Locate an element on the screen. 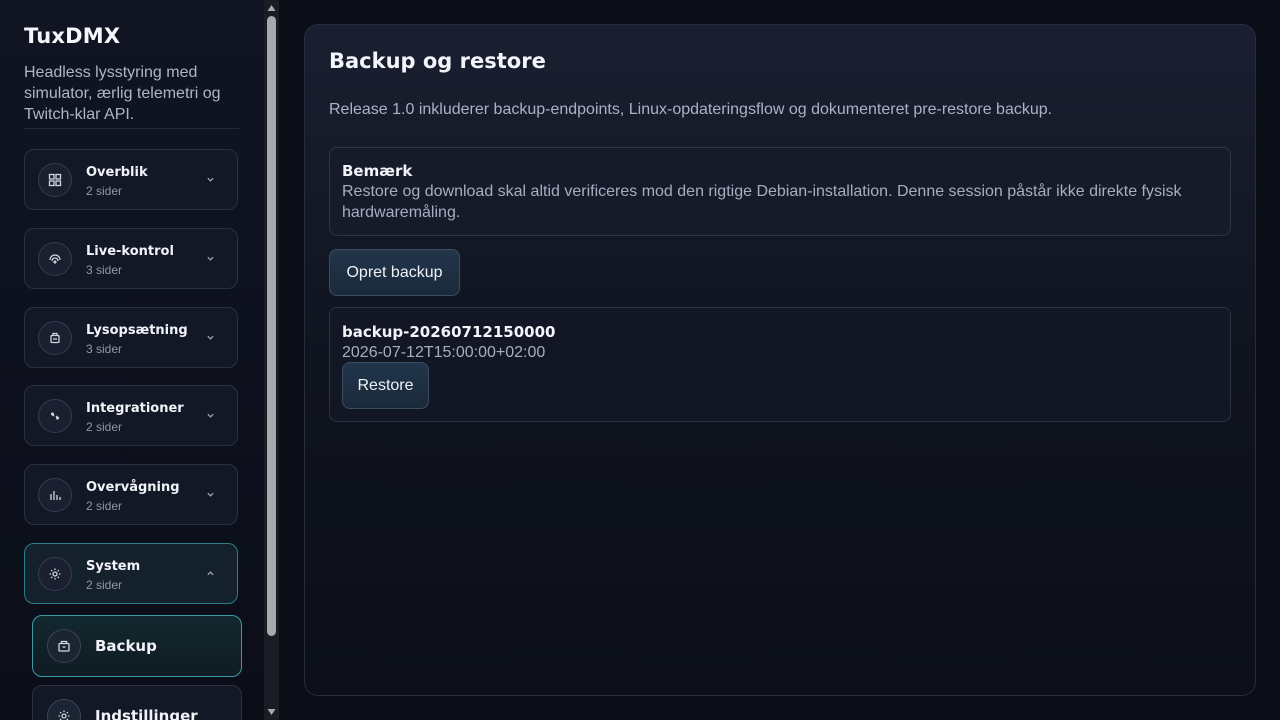 Image resolution: width=1280 pixels, height=720 pixels. nav-group-system: System 2 sider is located at coordinates (131, 573).